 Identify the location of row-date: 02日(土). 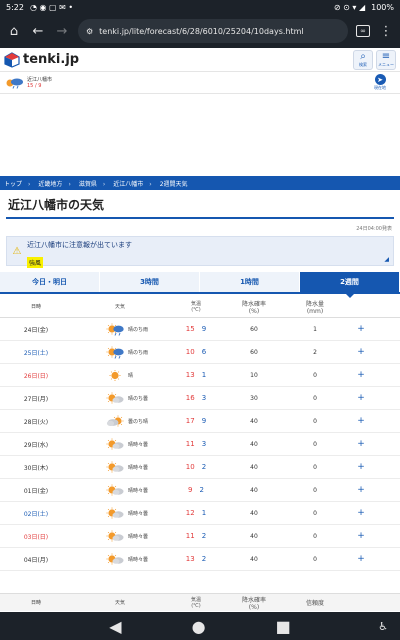
(36, 514).